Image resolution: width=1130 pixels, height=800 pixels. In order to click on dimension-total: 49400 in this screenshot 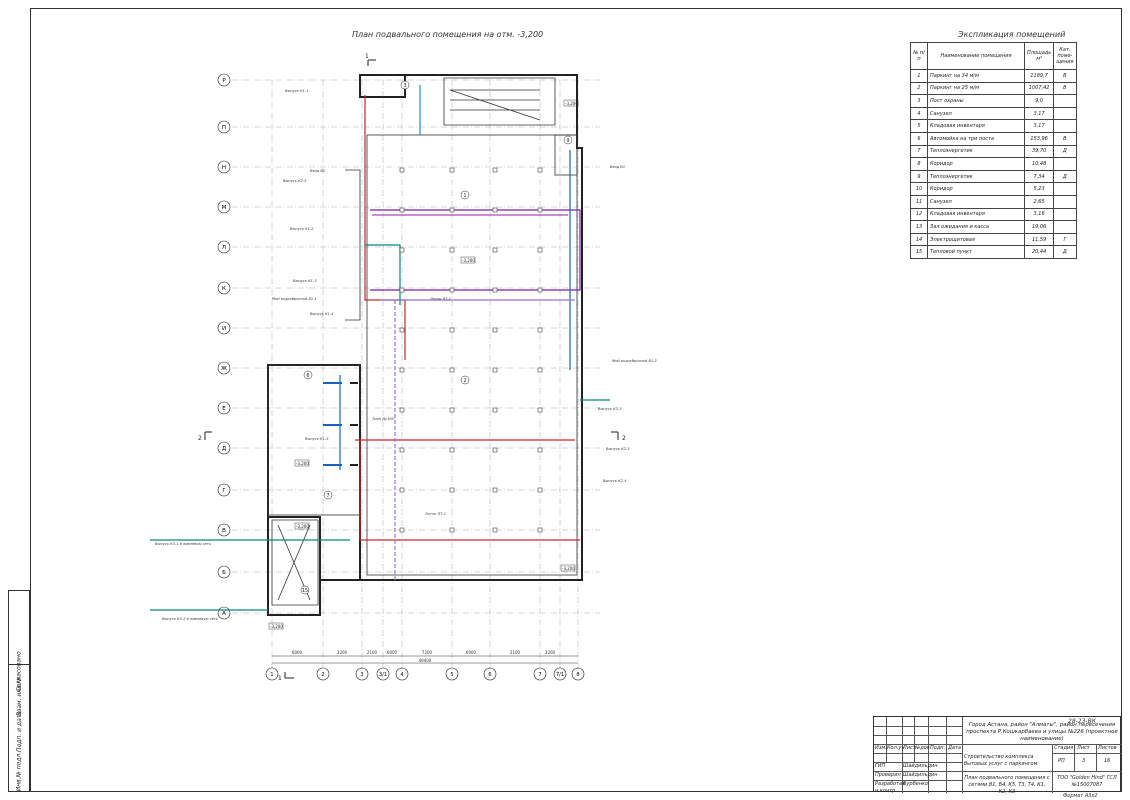, I will do `click(425, 660)`.